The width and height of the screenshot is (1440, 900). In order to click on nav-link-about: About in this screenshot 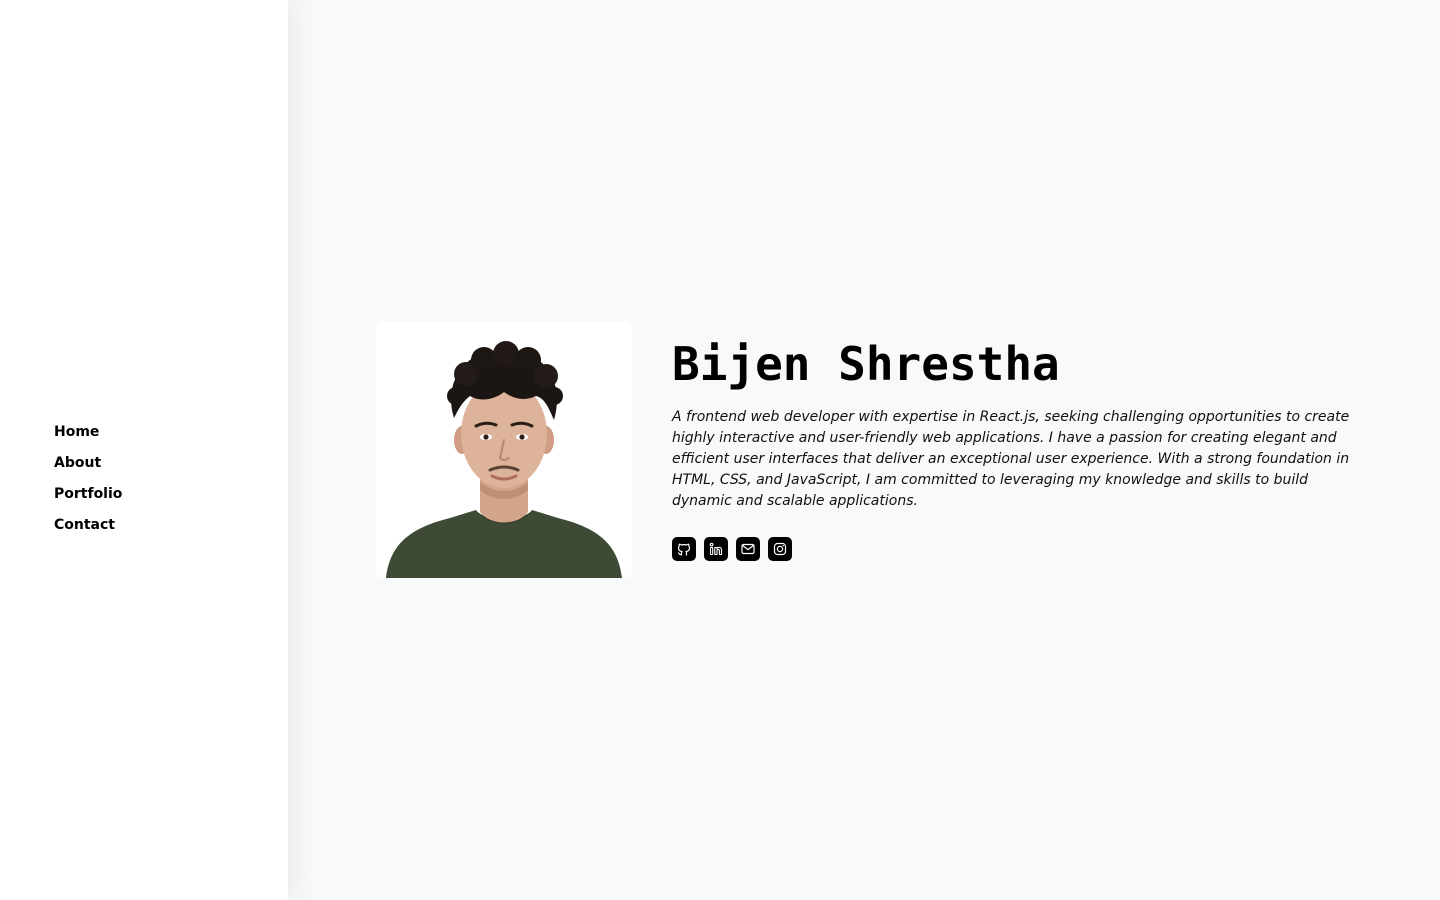, I will do `click(77, 463)`.